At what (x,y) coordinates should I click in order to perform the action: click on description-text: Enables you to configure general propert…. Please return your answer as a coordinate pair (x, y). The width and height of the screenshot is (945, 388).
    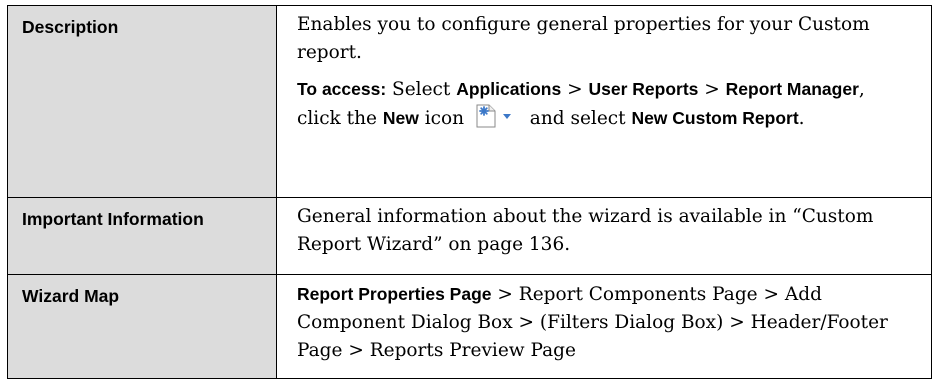
    Looking at the image, I should click on (583, 38).